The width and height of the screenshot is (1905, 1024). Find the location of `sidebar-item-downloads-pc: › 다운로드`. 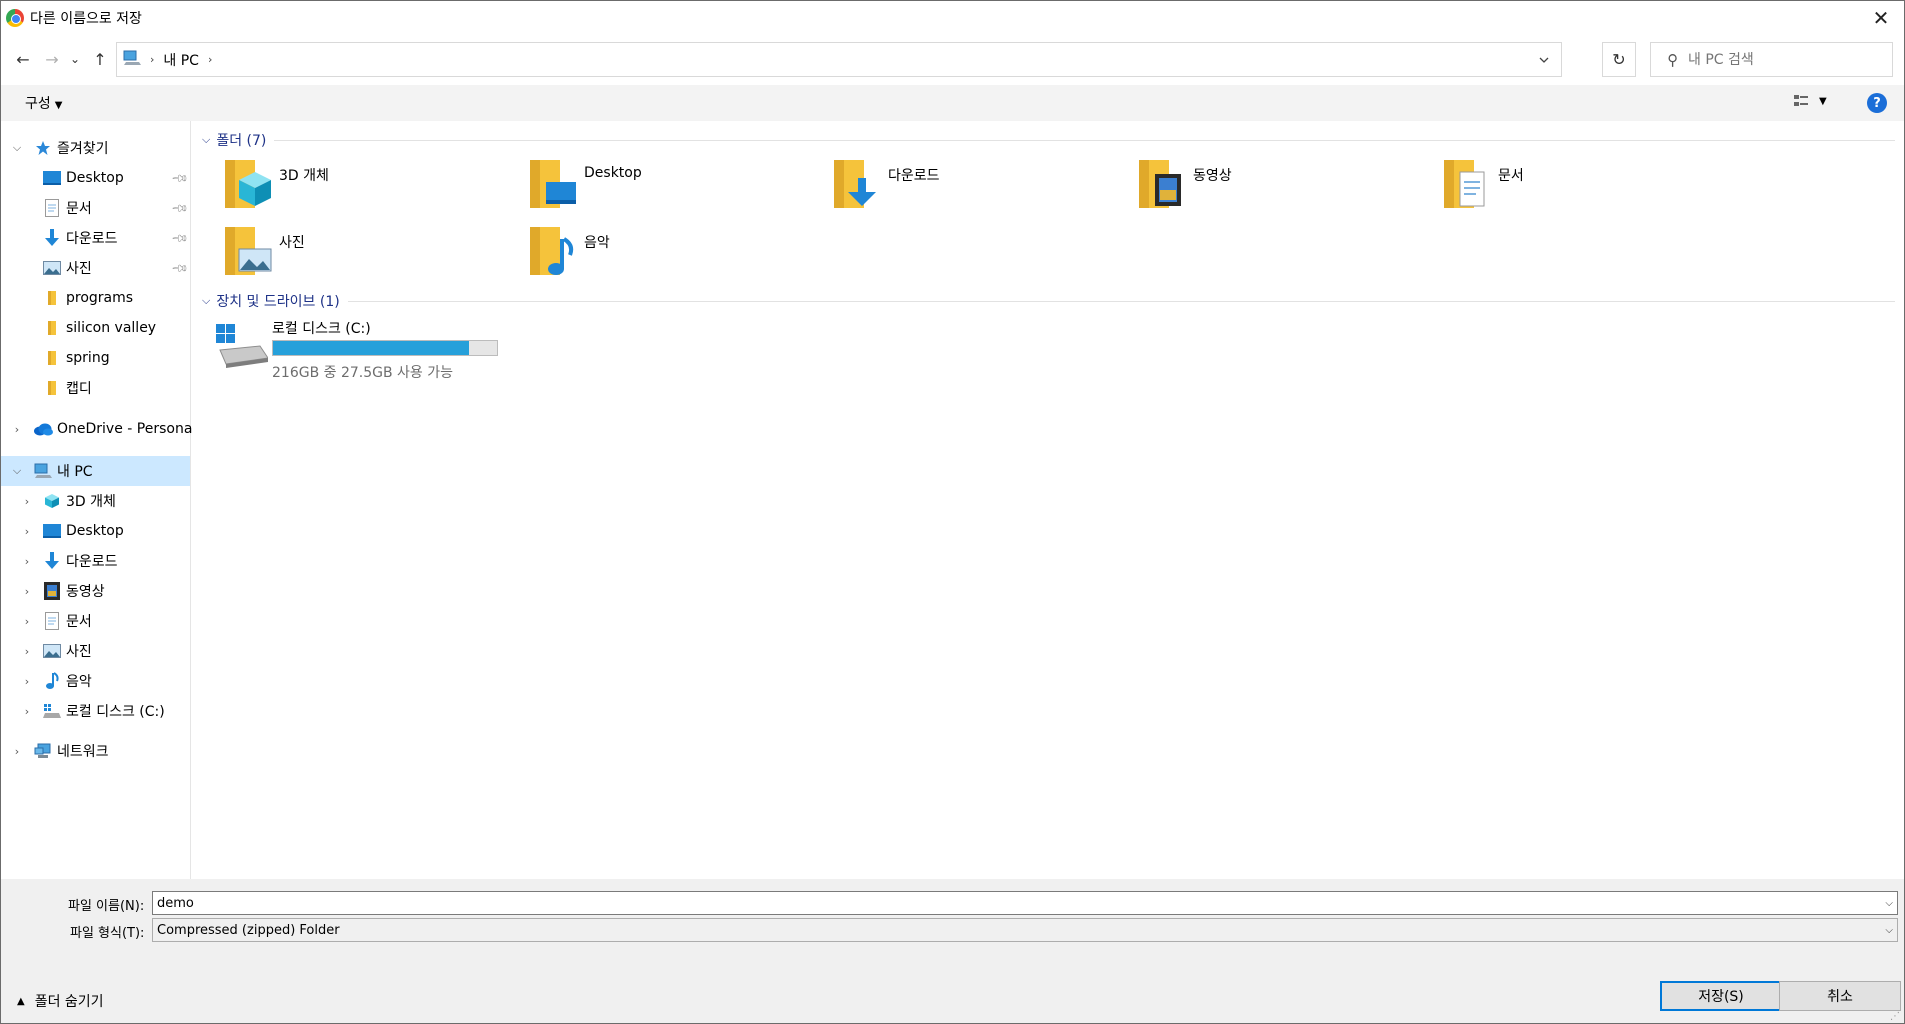

sidebar-item-downloads-pc: › 다운로드 is located at coordinates (95, 561).